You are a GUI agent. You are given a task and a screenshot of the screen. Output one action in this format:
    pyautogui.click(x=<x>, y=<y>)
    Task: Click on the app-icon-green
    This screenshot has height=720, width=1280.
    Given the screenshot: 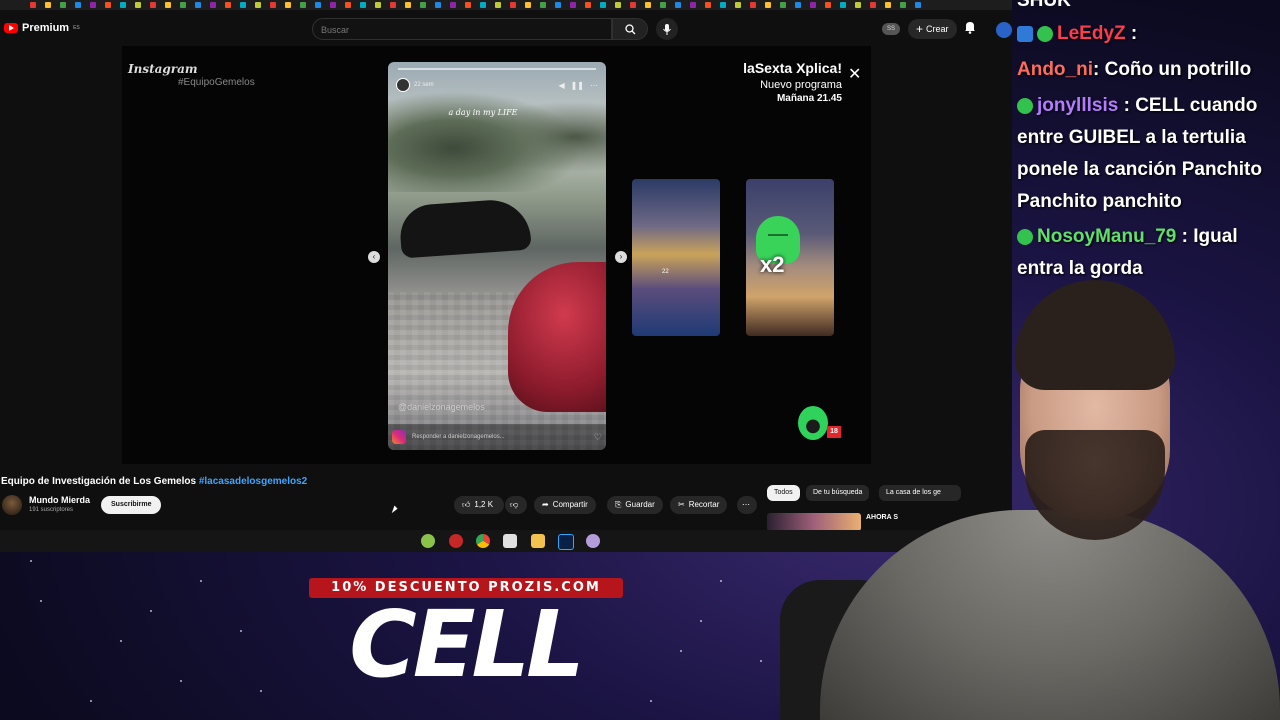 What is the action you would take?
    pyautogui.click(x=428, y=541)
    